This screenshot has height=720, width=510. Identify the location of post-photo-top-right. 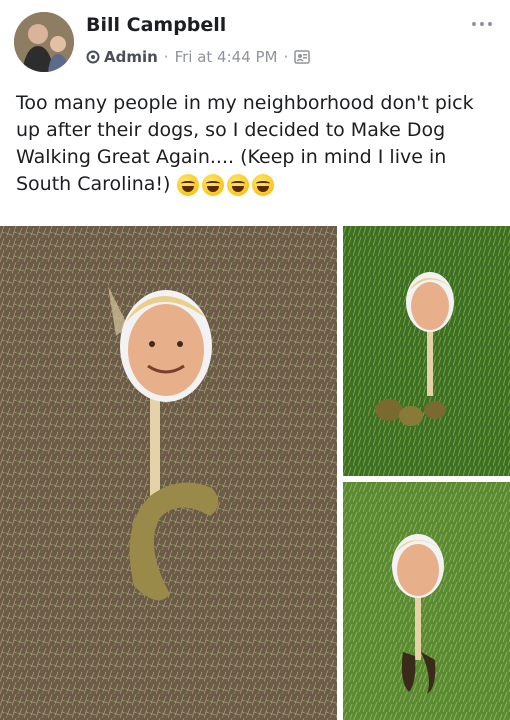
(426, 351).